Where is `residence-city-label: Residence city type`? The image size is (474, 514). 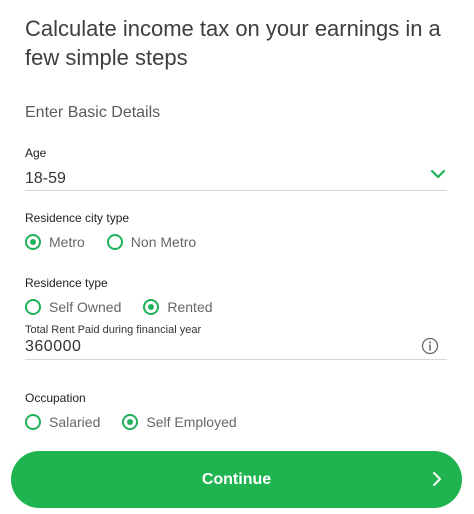 residence-city-label: Residence city type is located at coordinates (77, 218).